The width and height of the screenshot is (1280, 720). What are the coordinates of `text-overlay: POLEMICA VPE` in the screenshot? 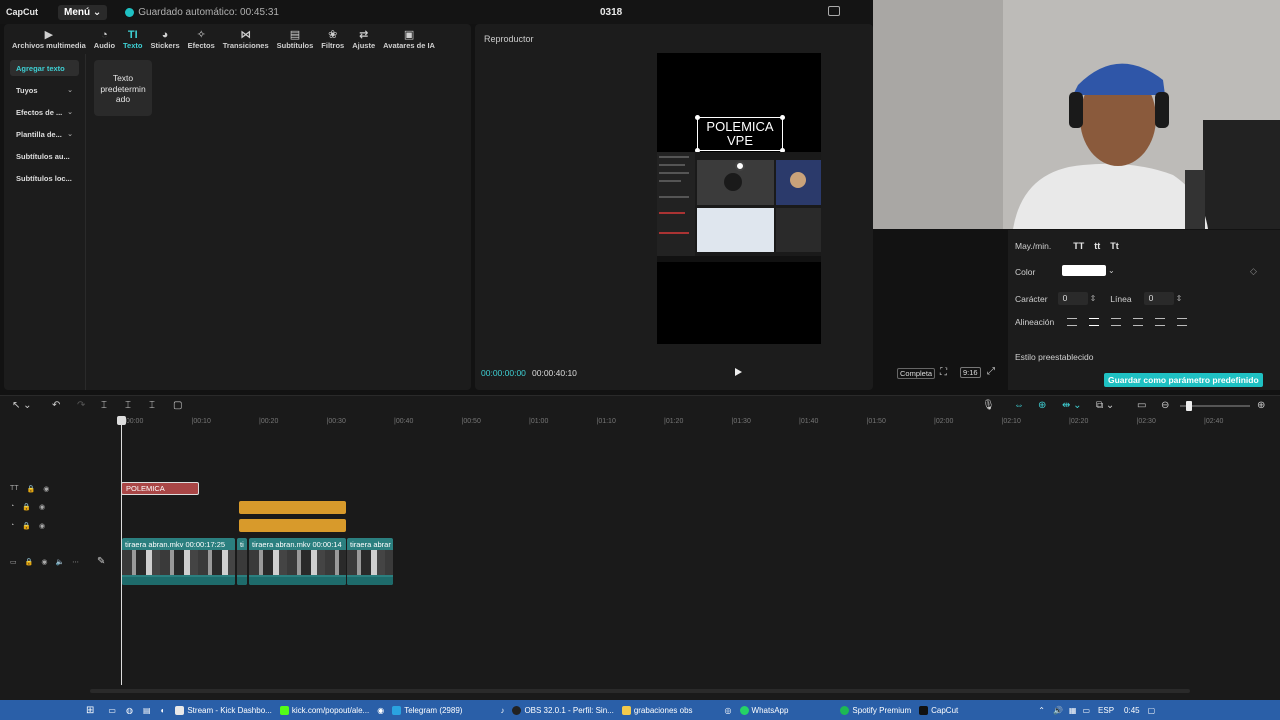 It's located at (740, 134).